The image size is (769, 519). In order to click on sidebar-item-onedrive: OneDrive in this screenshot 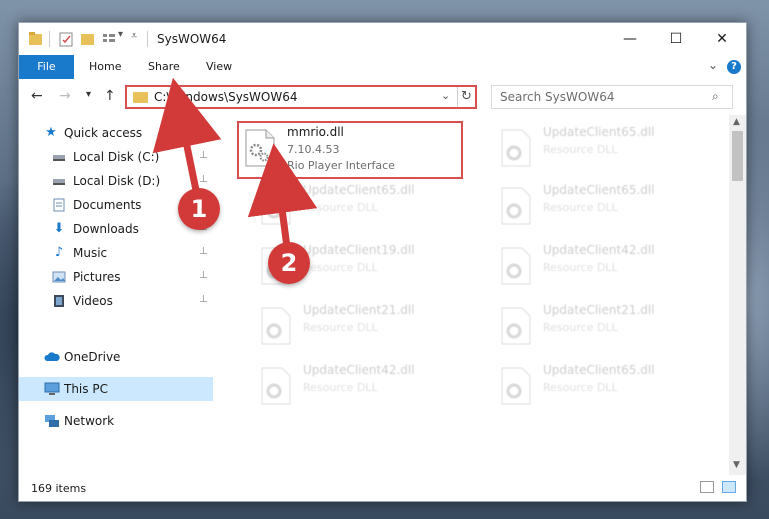, I will do `click(116, 357)`.